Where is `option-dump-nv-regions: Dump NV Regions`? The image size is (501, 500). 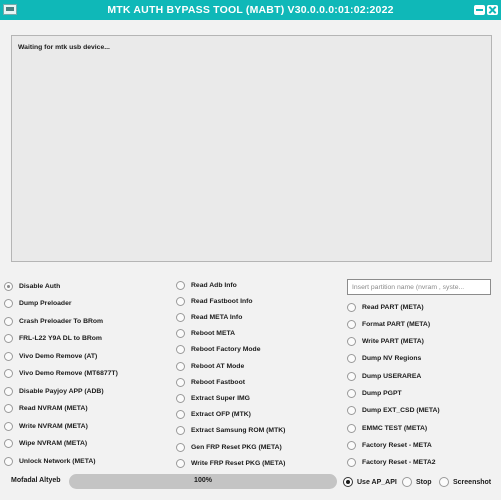 option-dump-nv-regions: Dump NV Regions is located at coordinates (384, 359).